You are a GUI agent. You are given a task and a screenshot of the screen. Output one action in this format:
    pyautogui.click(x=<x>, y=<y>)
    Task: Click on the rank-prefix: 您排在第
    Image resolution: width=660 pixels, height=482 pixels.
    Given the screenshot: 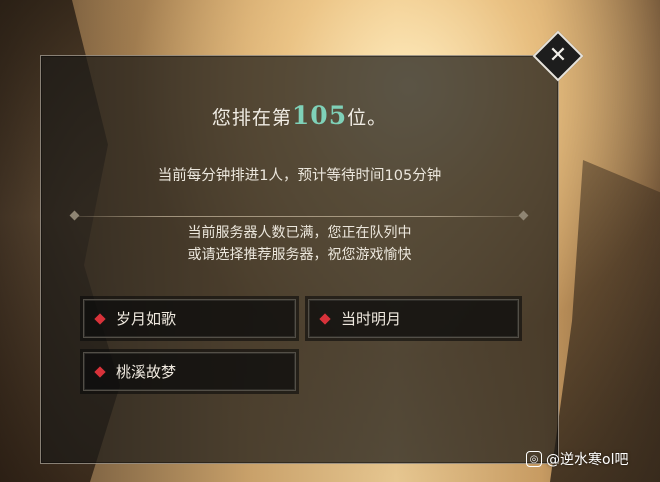 What is the action you would take?
    pyautogui.click(x=251, y=118)
    